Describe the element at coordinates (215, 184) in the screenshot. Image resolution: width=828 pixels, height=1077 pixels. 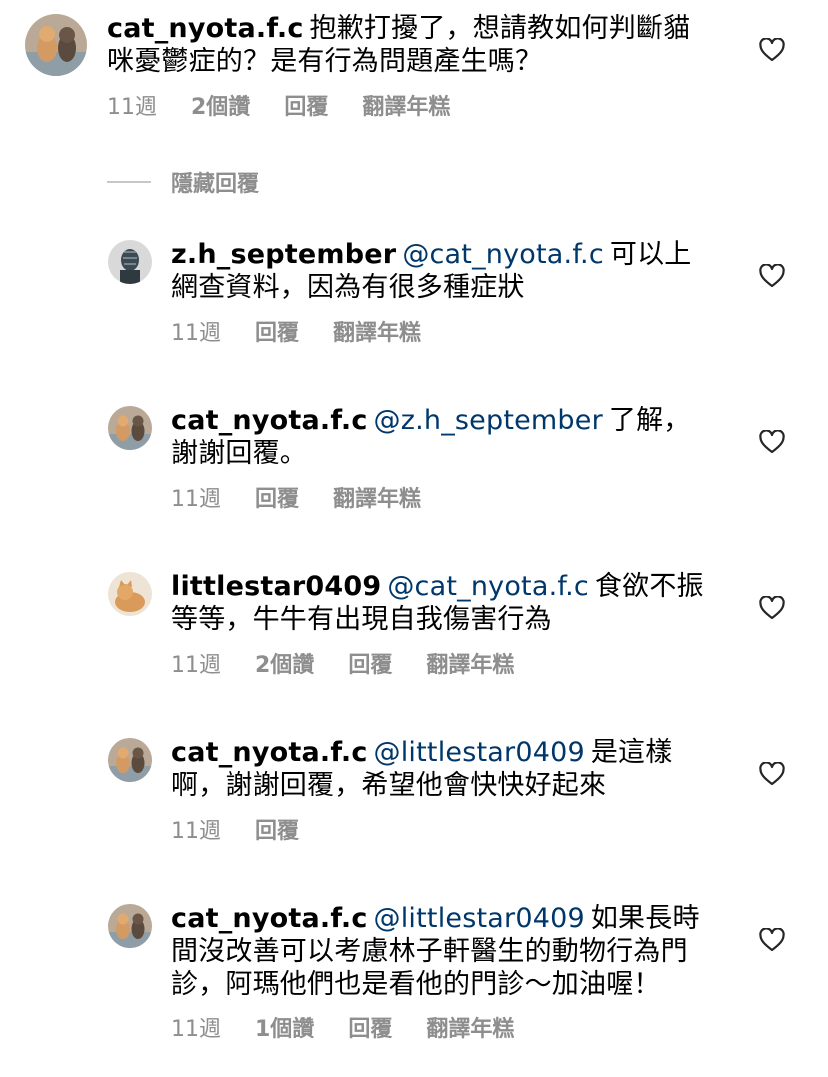
I see `hide-replies-label: 隱藏回覆` at that location.